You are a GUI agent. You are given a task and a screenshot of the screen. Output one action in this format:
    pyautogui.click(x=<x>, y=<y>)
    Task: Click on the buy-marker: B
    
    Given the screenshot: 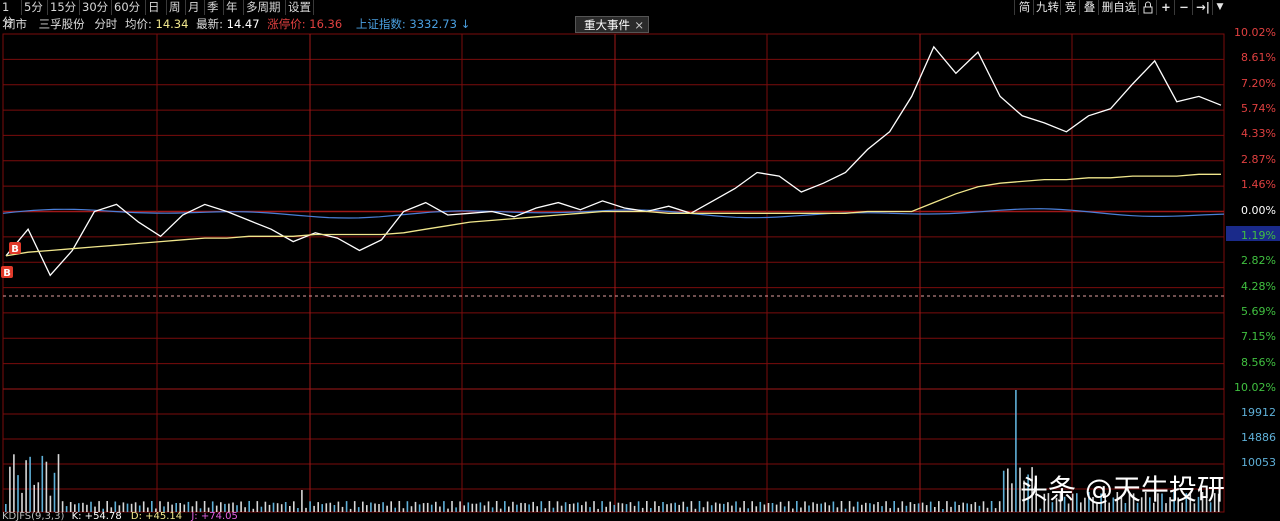 What is the action you would take?
    pyautogui.click(x=15, y=248)
    